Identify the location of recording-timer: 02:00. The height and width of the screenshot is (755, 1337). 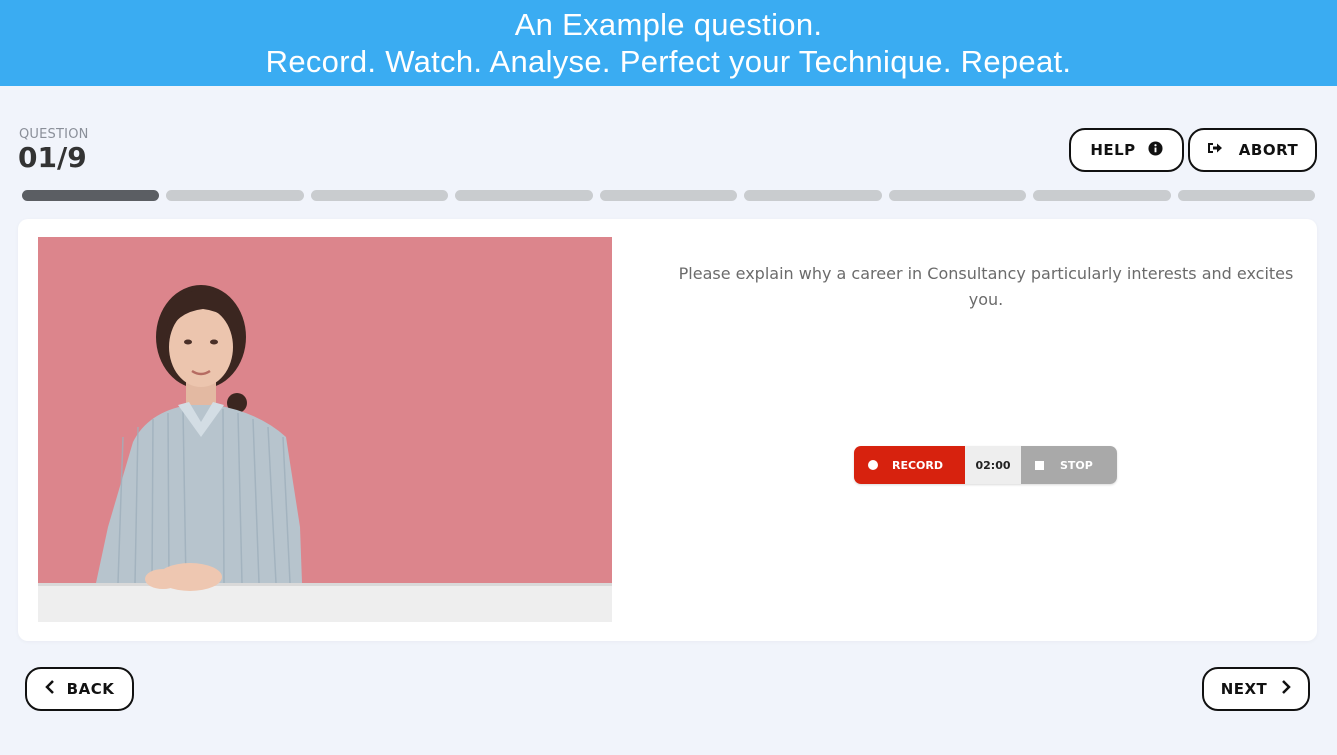
(993, 465).